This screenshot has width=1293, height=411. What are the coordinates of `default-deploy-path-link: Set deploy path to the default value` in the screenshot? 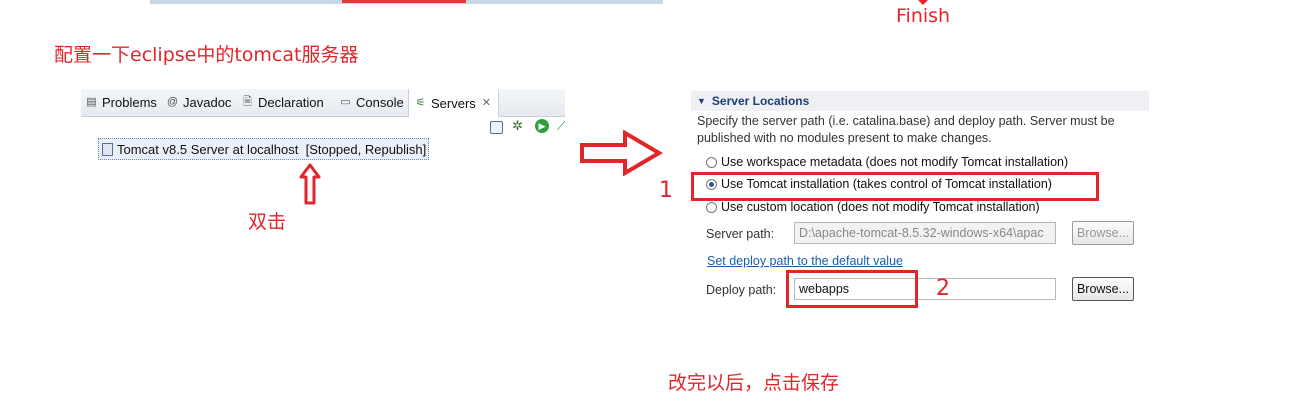 It's located at (805, 261).